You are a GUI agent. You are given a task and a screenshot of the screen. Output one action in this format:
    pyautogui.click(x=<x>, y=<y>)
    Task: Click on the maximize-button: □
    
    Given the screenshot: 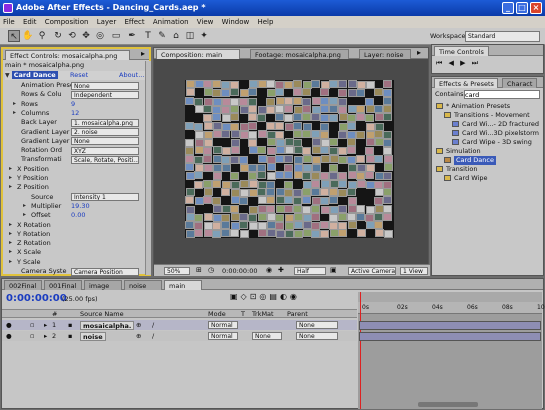 What is the action you would take?
    pyautogui.click(x=522, y=8)
    